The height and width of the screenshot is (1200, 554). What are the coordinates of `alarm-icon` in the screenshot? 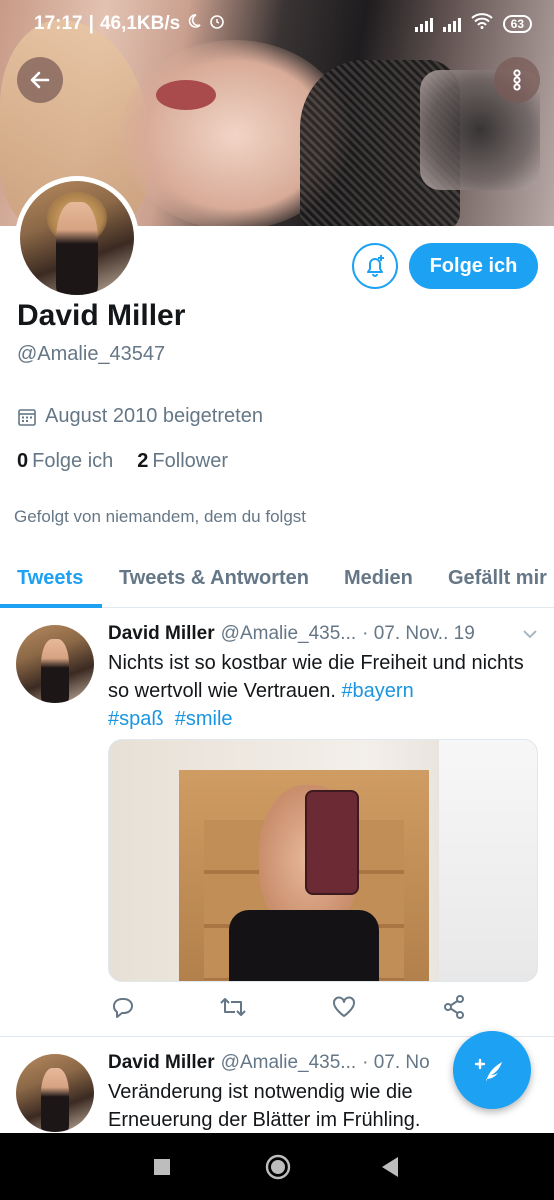 It's located at (217, 24).